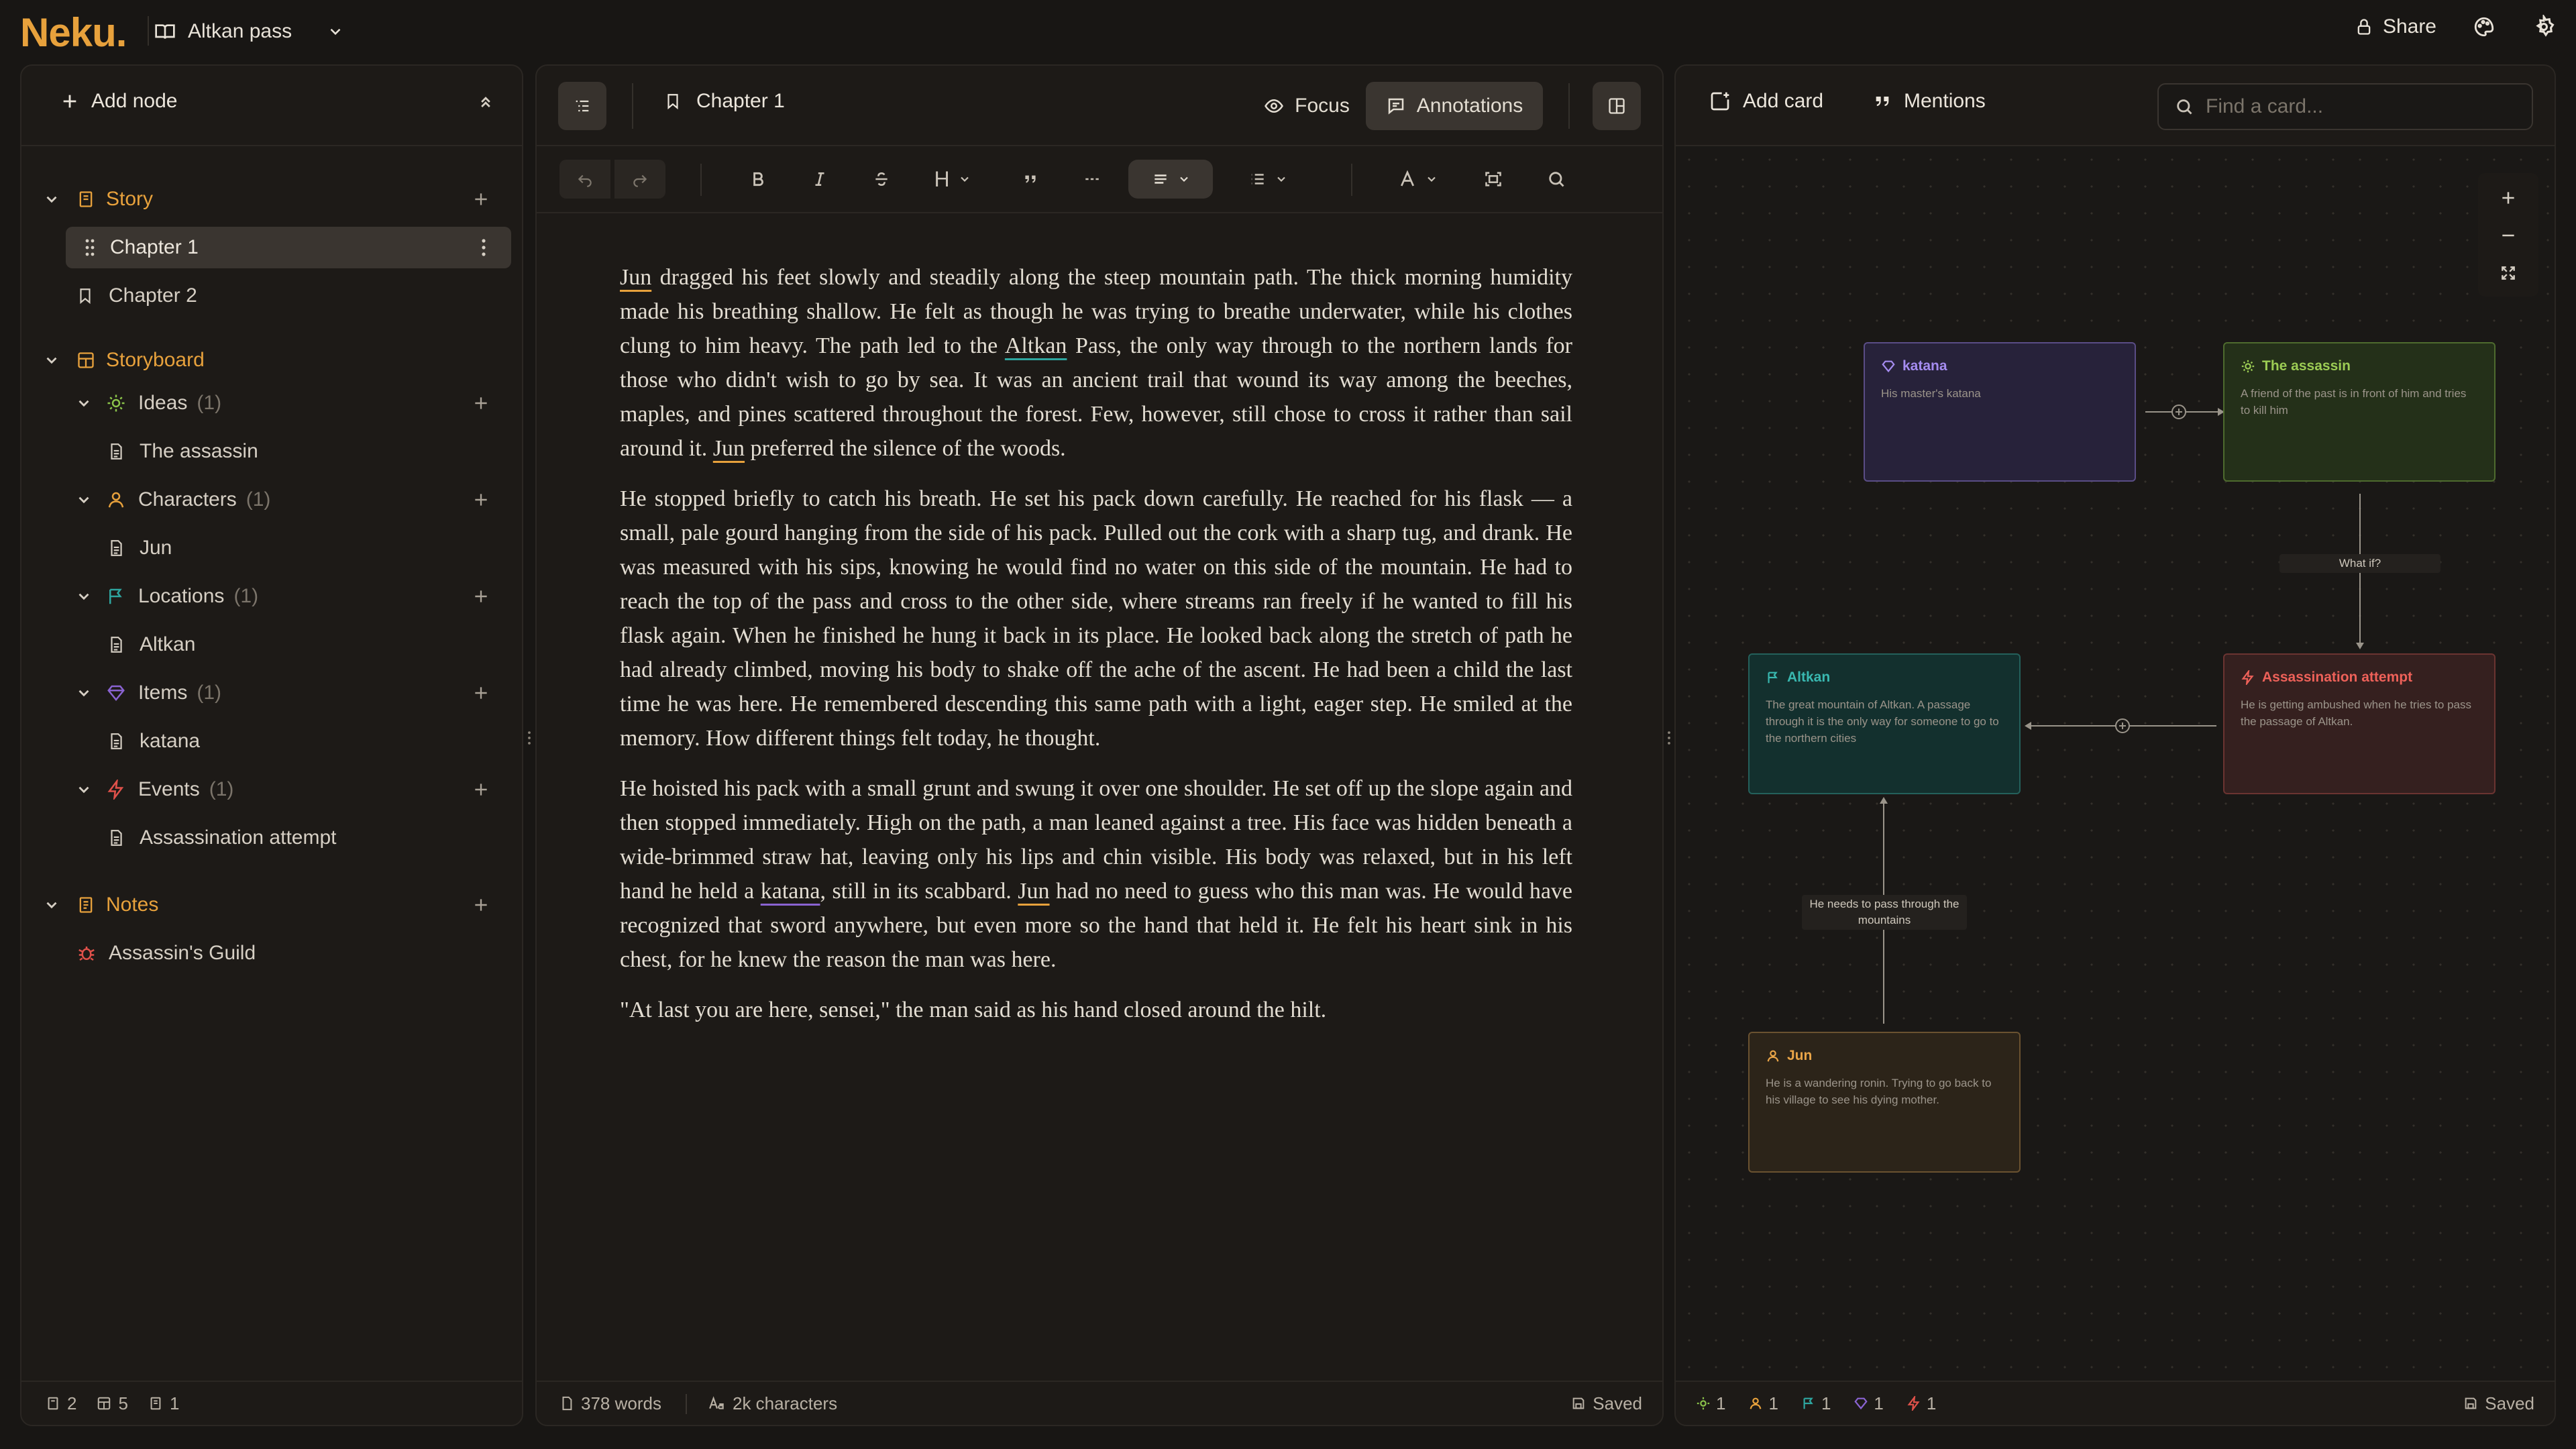 The image size is (2576, 1449). Describe the element at coordinates (1766, 101) in the screenshot. I see `add-card-button: Add card` at that location.